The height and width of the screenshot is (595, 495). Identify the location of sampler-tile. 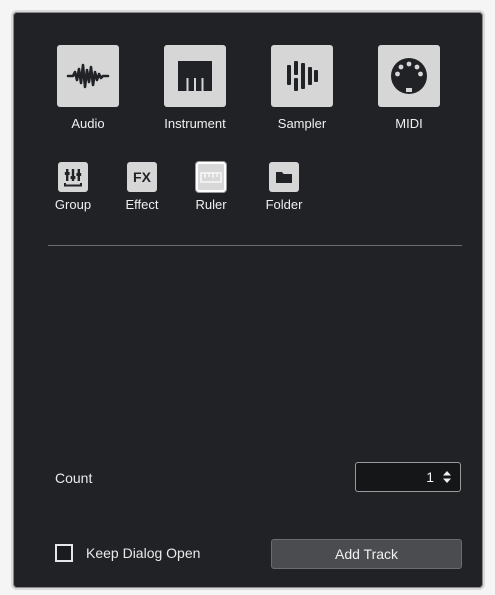
(302, 76).